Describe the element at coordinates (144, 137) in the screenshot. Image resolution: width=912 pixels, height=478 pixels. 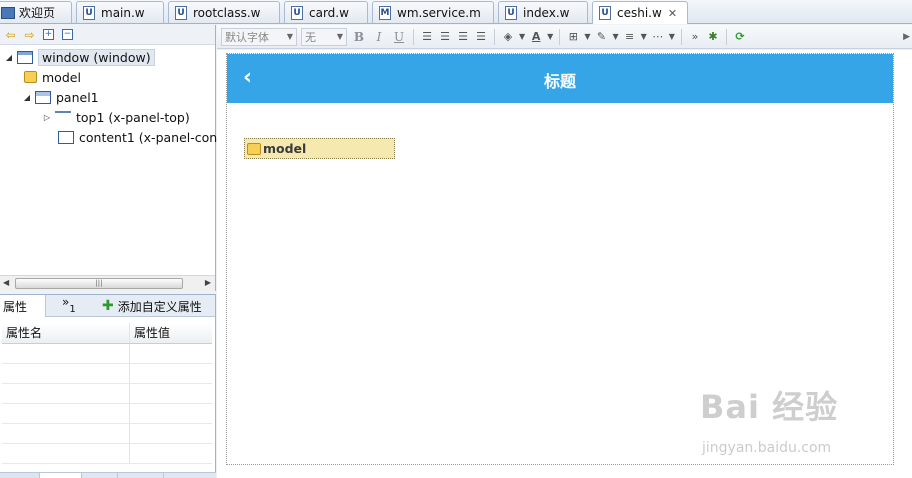
I see `tree-node-content1: content1 (x-panel-conte` at that location.